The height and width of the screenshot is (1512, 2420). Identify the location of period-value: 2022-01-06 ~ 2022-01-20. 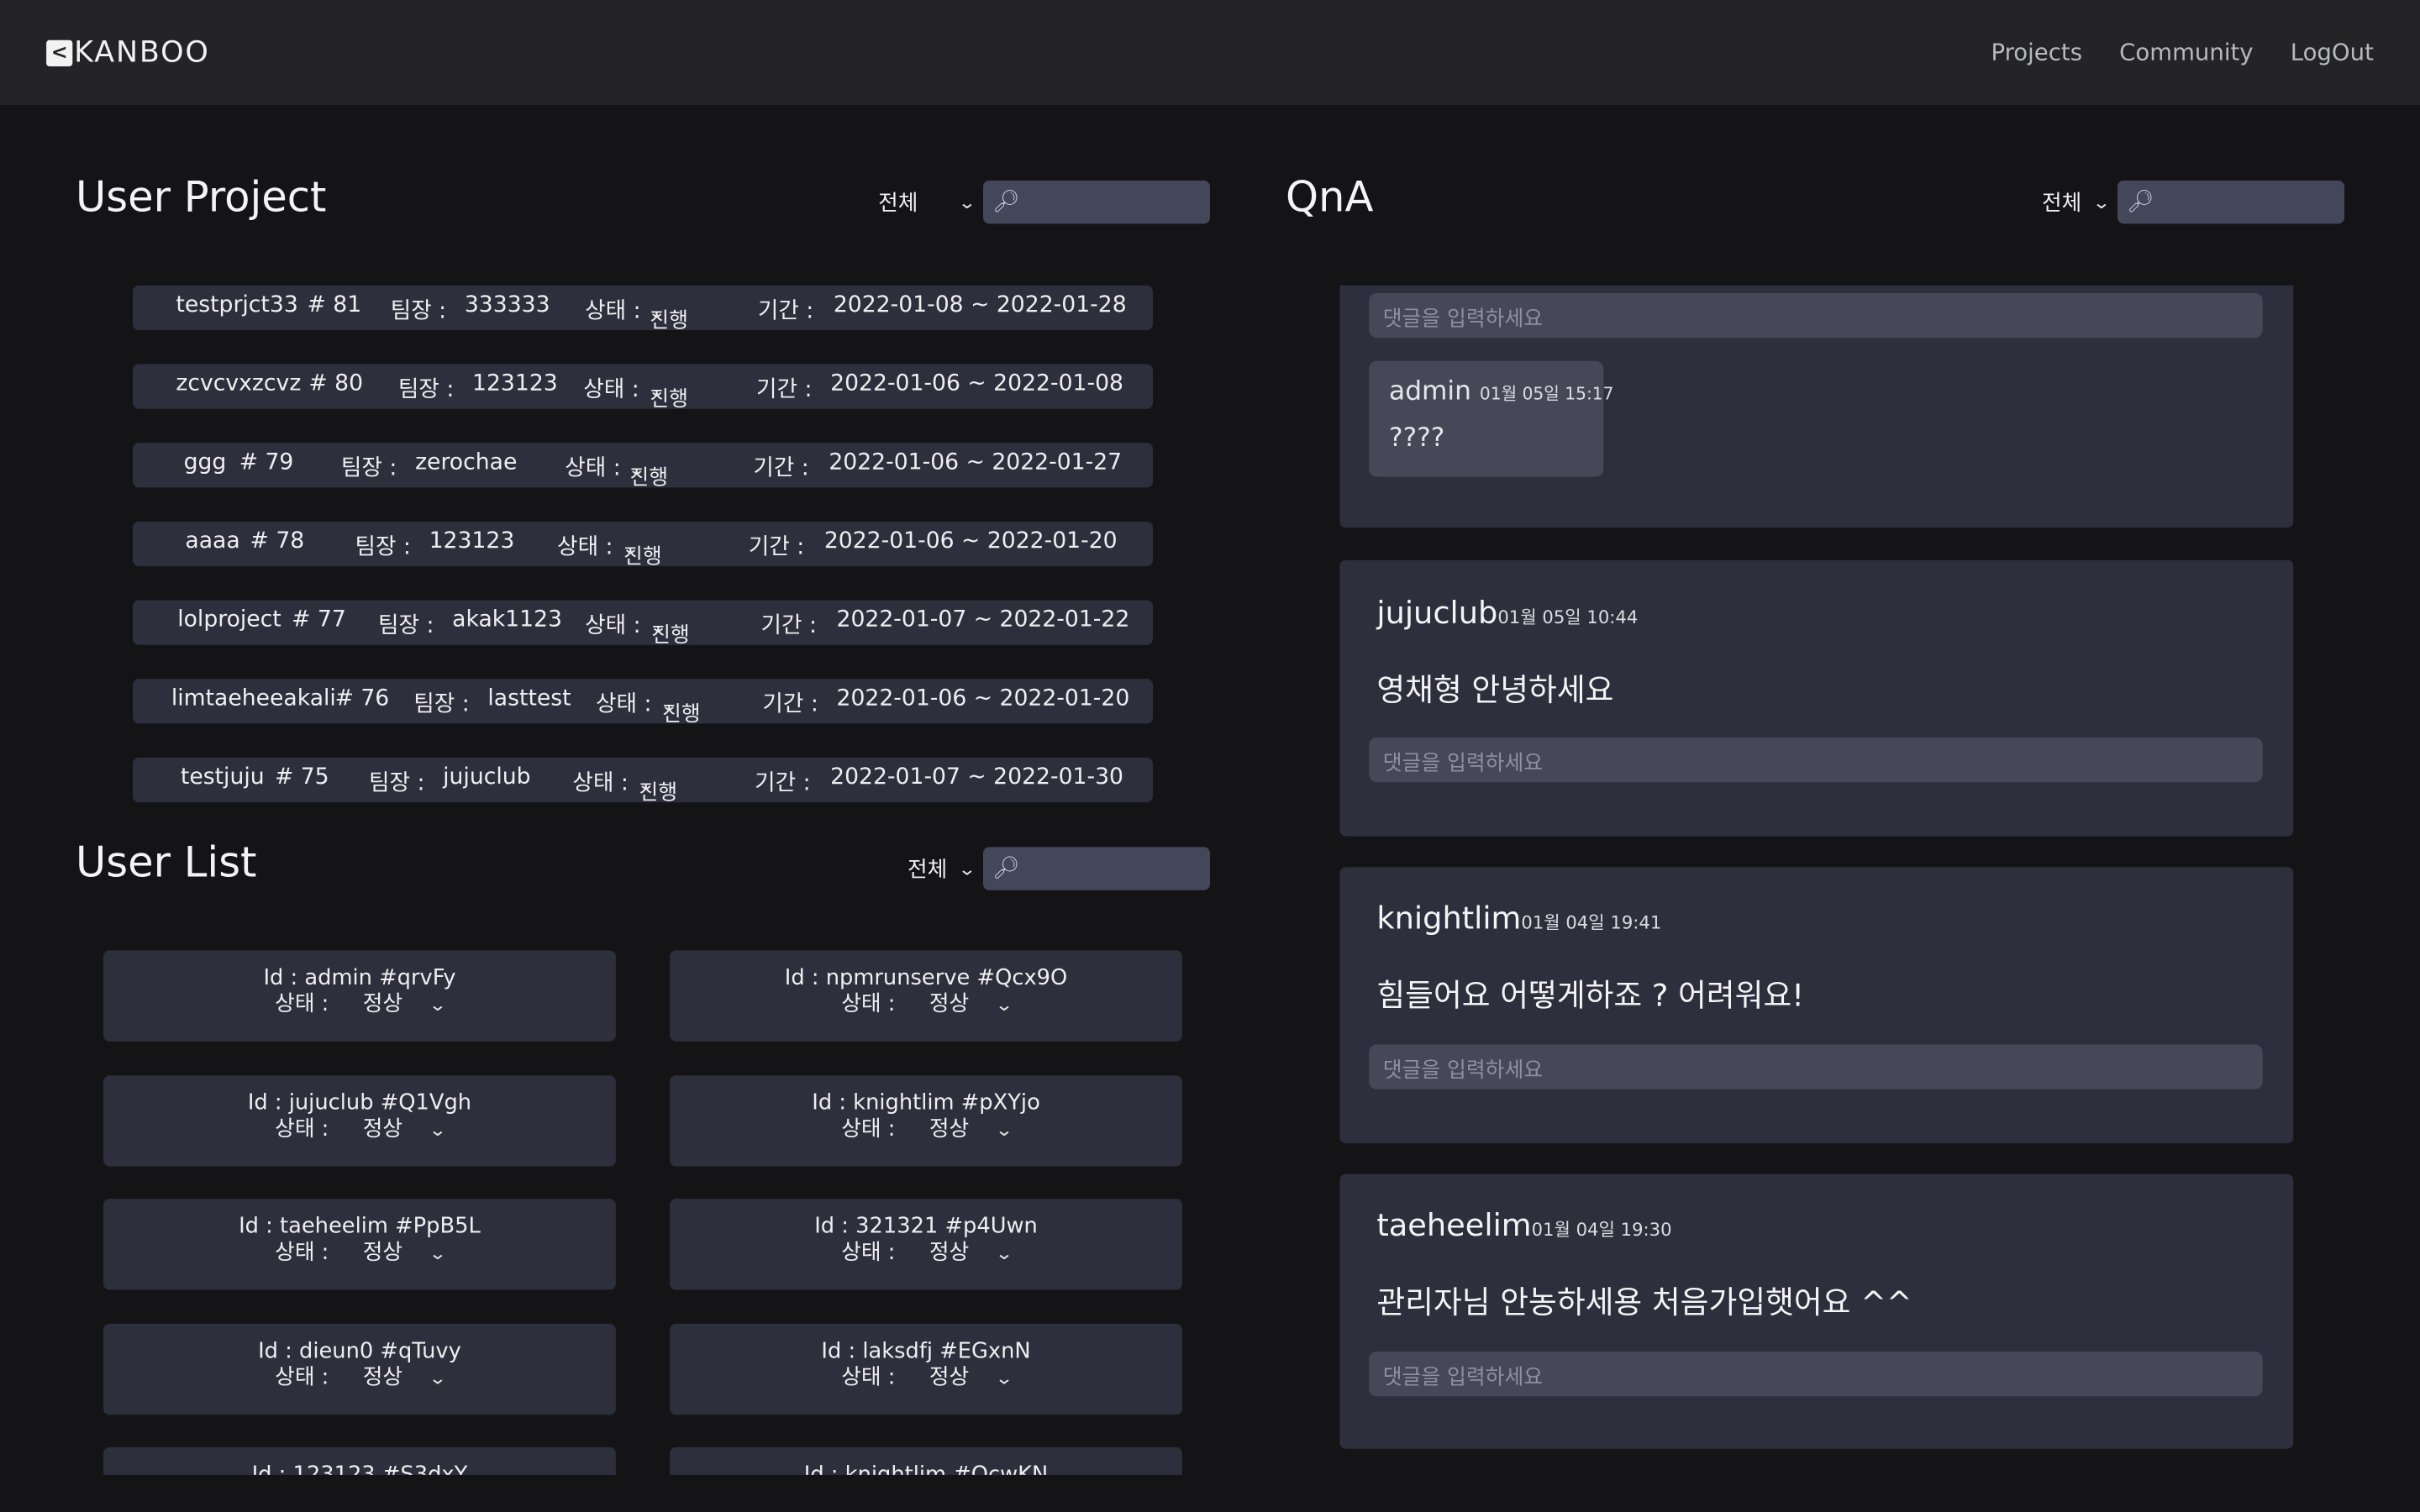
(970, 541).